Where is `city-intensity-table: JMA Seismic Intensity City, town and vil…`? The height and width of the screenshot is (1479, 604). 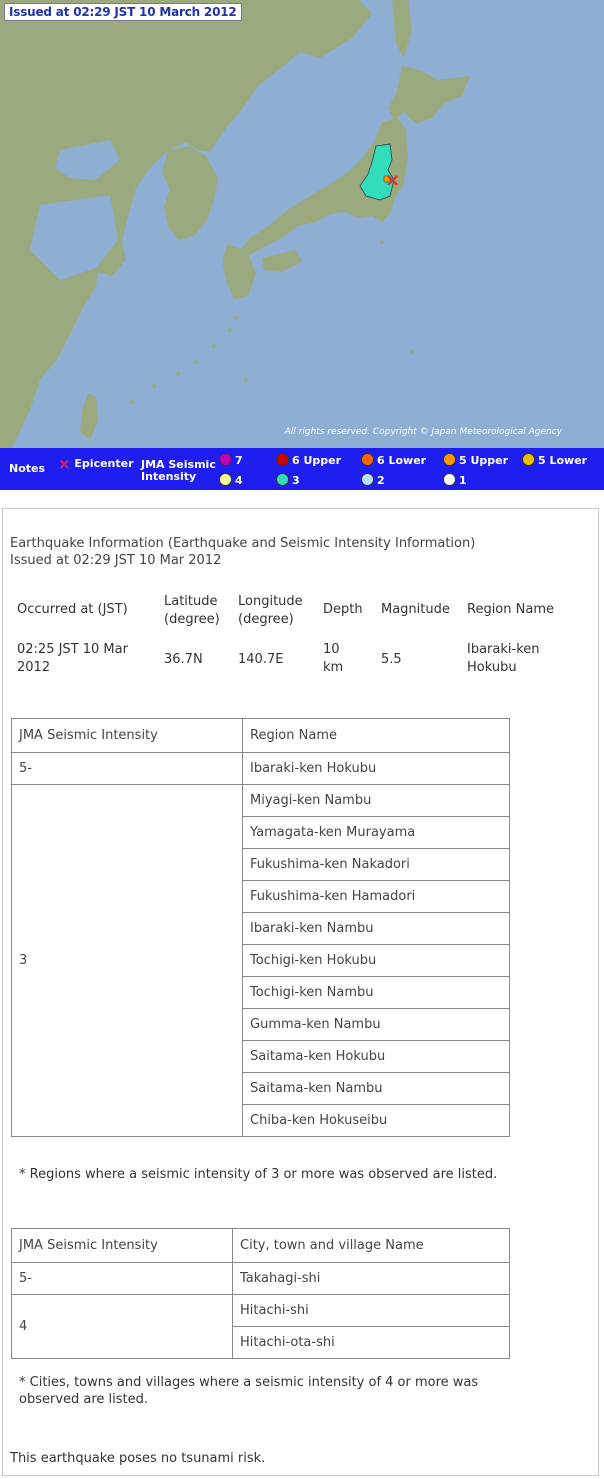
city-intensity-table: JMA Seismic Intensity City, town and vil… is located at coordinates (260, 1293).